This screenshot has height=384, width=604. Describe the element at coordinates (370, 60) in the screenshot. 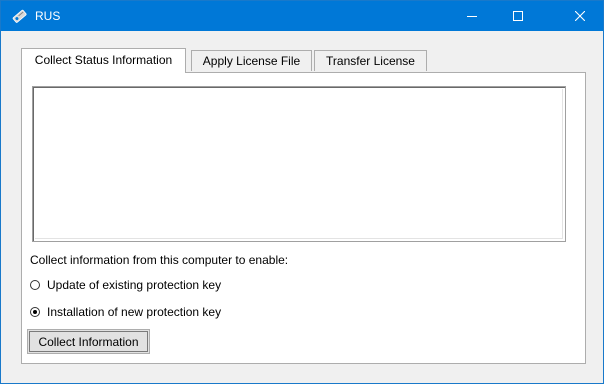

I see `tab-transfer-license: Transfer License` at that location.